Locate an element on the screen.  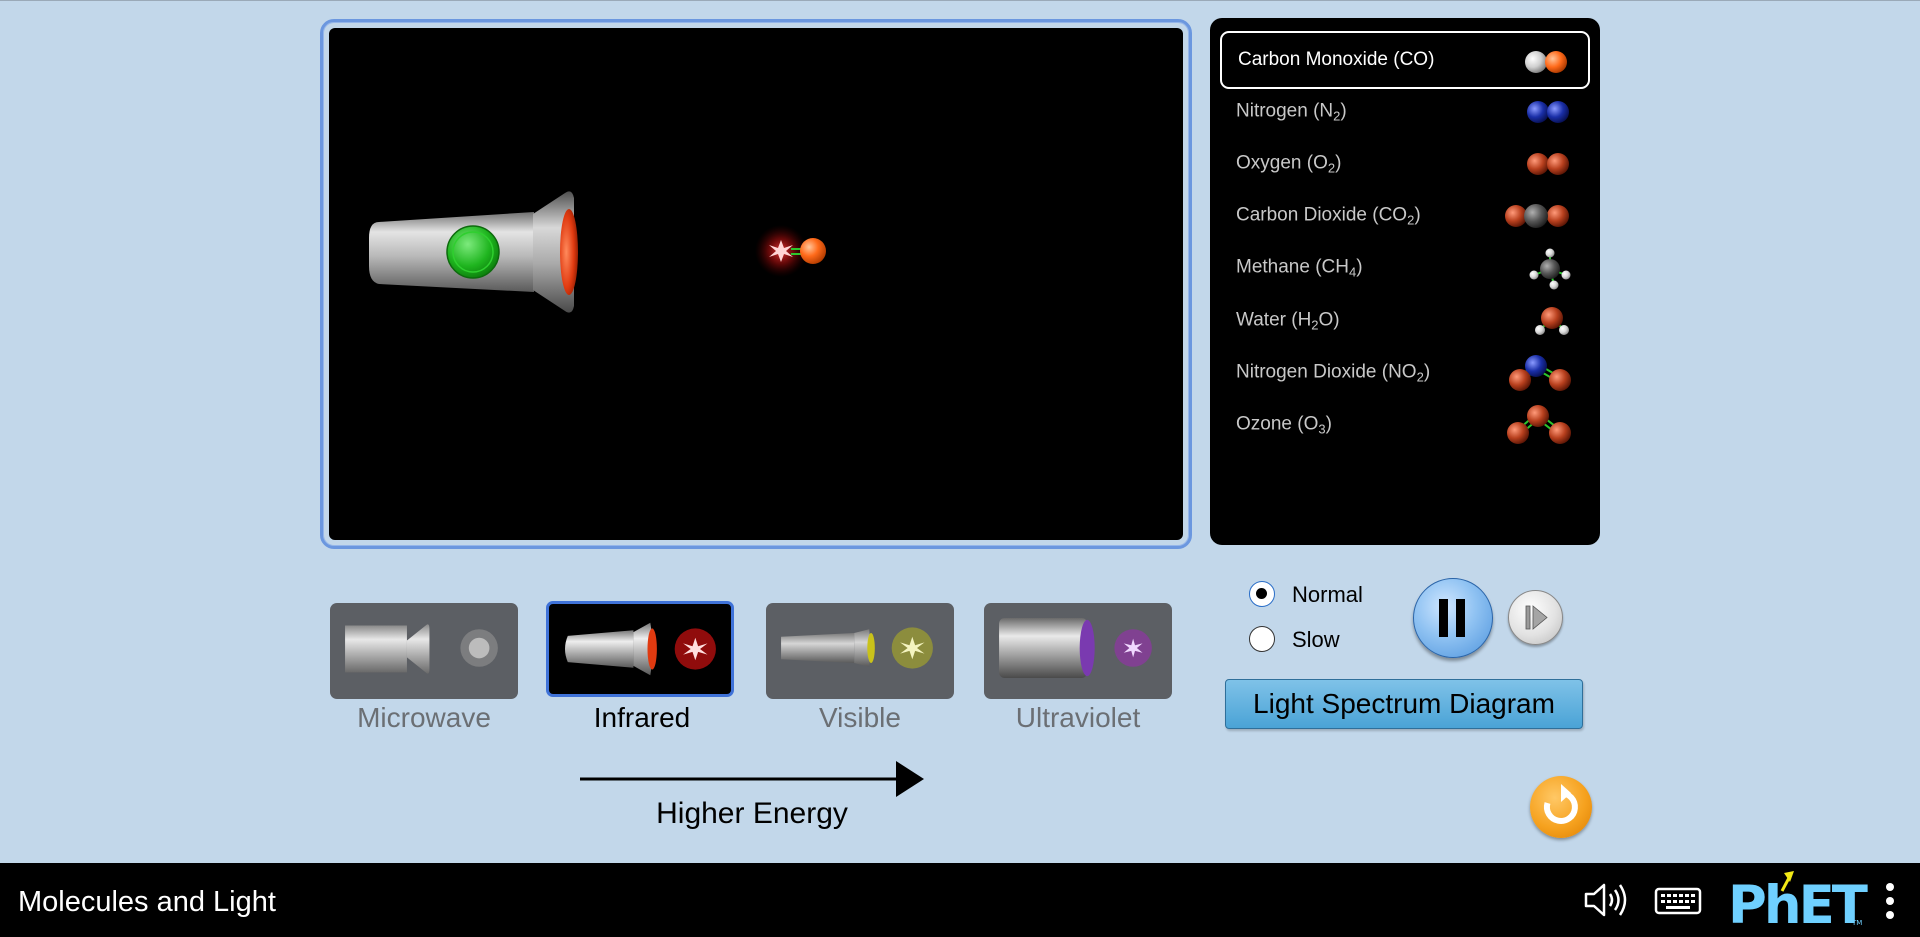
light-source-visible-label: Visible is located at coordinates (860, 717).